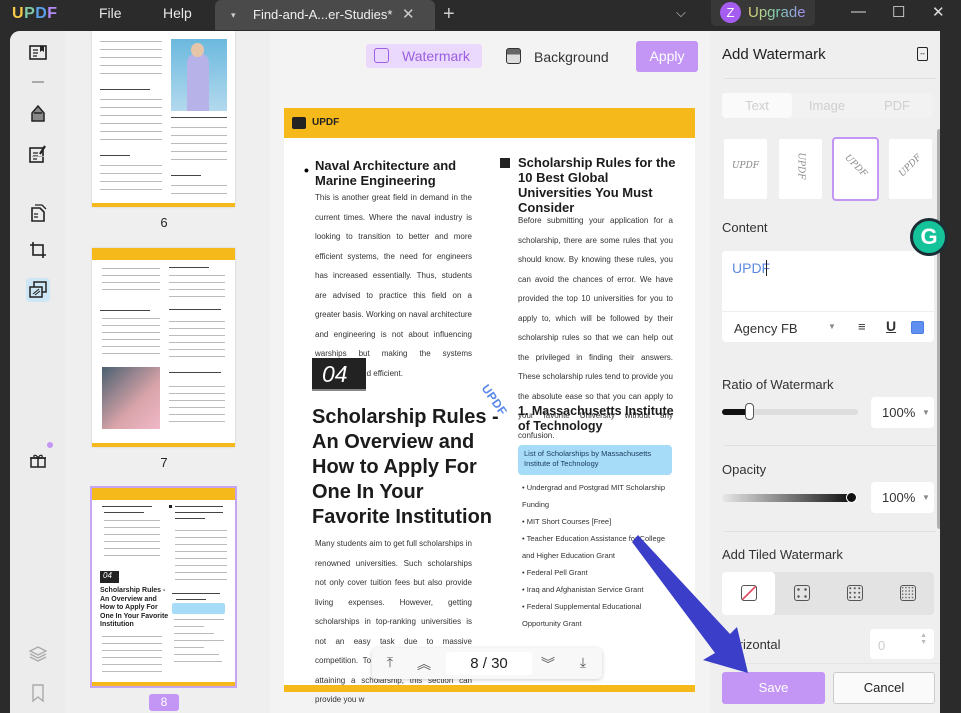 The height and width of the screenshot is (713, 961). Describe the element at coordinates (38, 213) in the screenshot. I see `organize-pages-icon` at that location.